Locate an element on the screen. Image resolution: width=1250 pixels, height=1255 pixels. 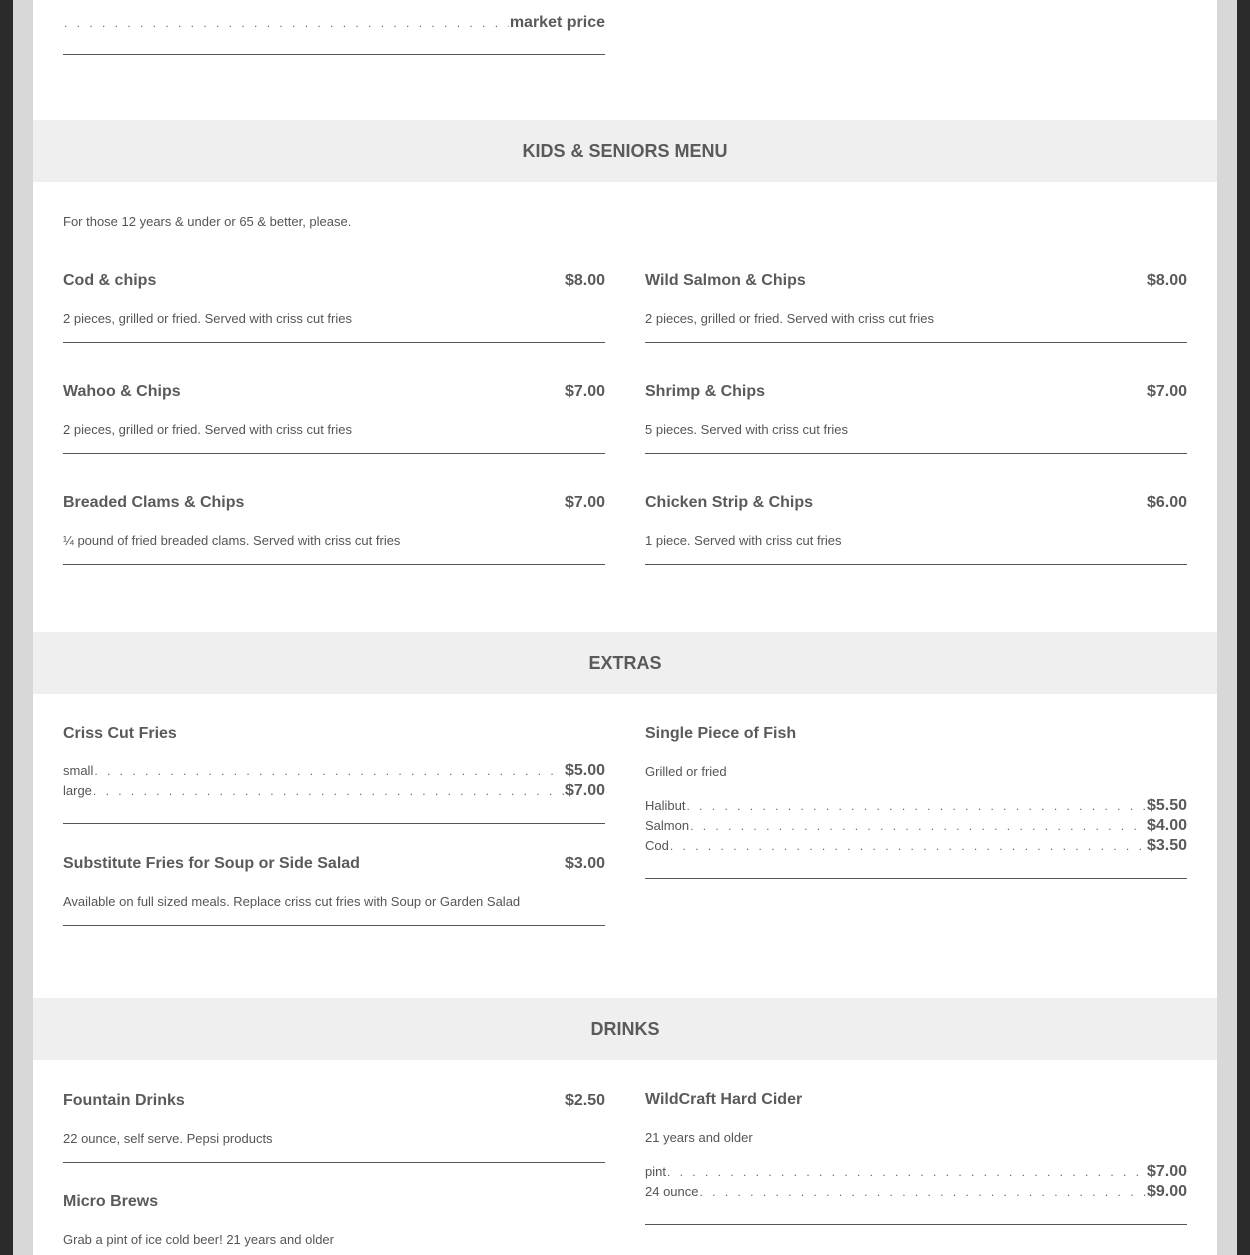
option-price: $4.00 is located at coordinates (1166, 825).